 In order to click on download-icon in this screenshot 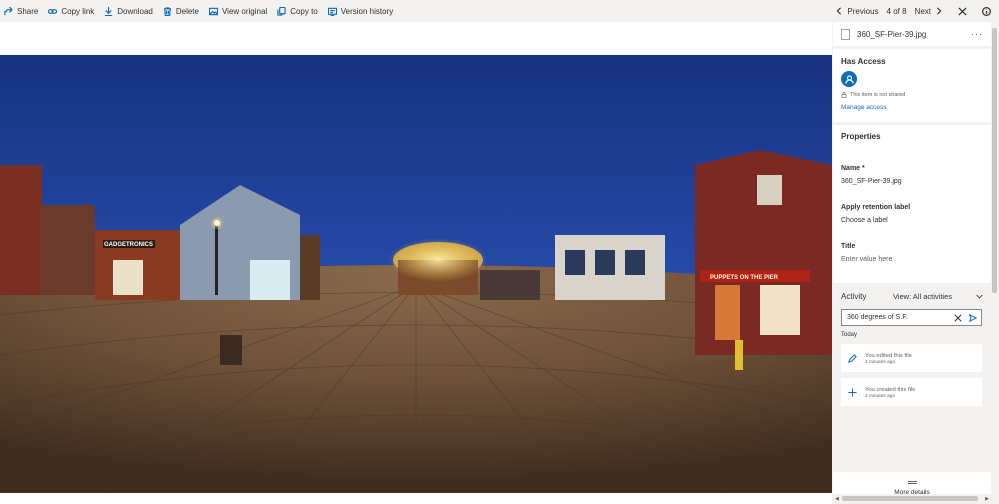, I will do `click(109, 11)`.